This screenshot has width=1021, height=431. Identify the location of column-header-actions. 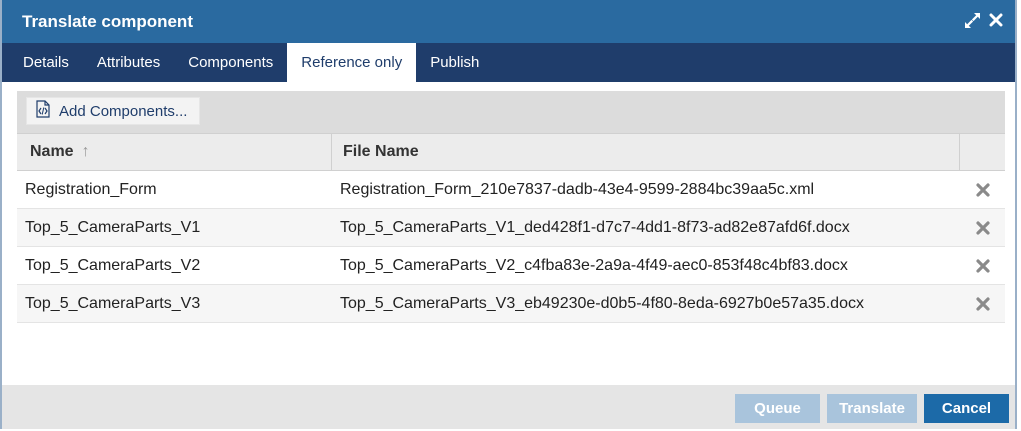
(982, 152).